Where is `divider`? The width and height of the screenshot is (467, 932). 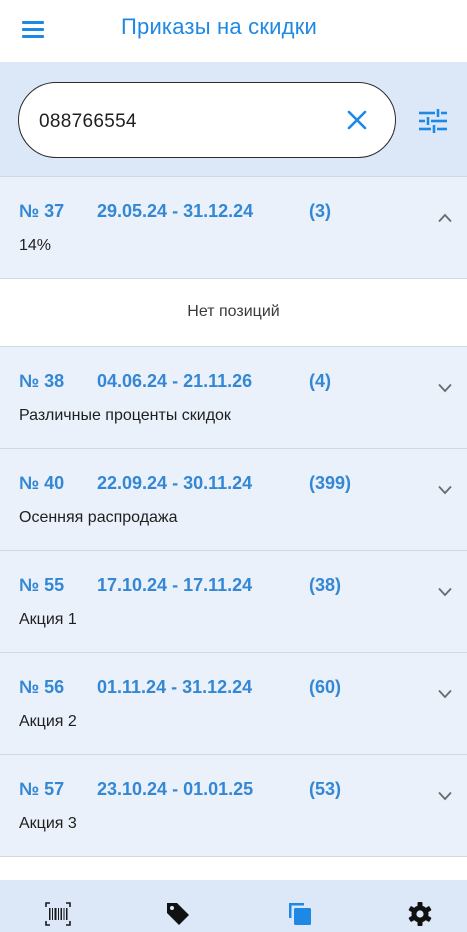
divider is located at coordinates (233, 856).